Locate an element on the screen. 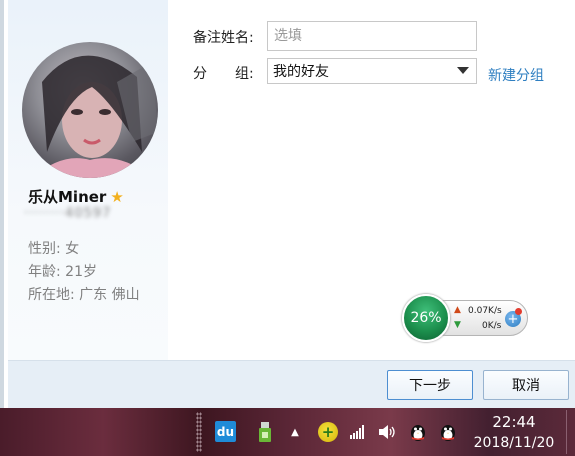  speed-percent-ball: 26% is located at coordinates (426, 318).